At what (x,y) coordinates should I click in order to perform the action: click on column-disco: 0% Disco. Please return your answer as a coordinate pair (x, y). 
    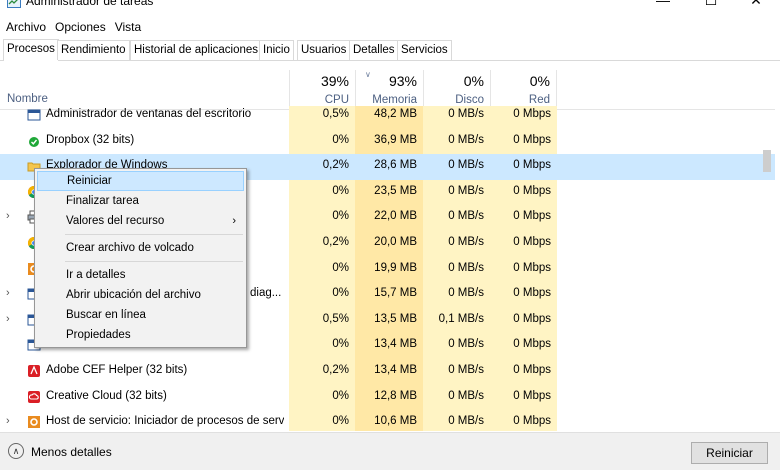
    Looking at the image, I should click on (456, 90).